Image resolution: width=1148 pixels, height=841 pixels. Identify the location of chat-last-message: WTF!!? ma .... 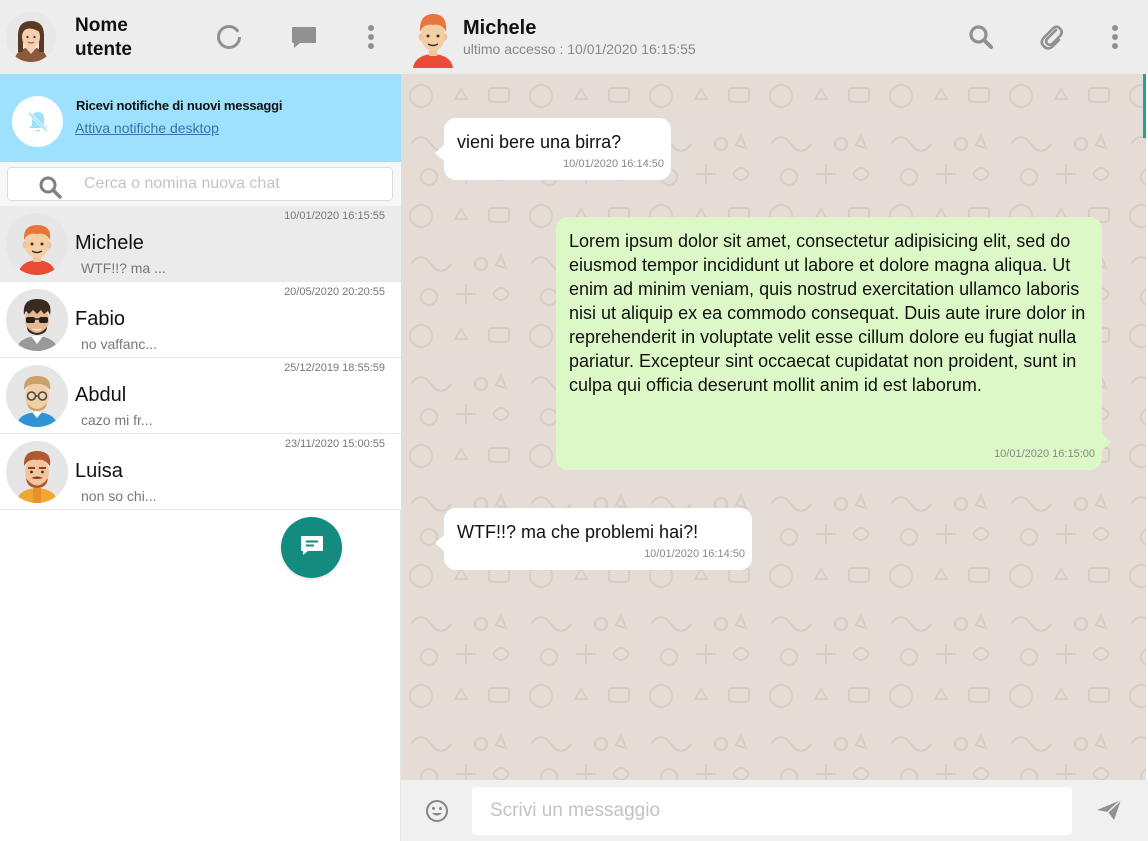
(123, 268).